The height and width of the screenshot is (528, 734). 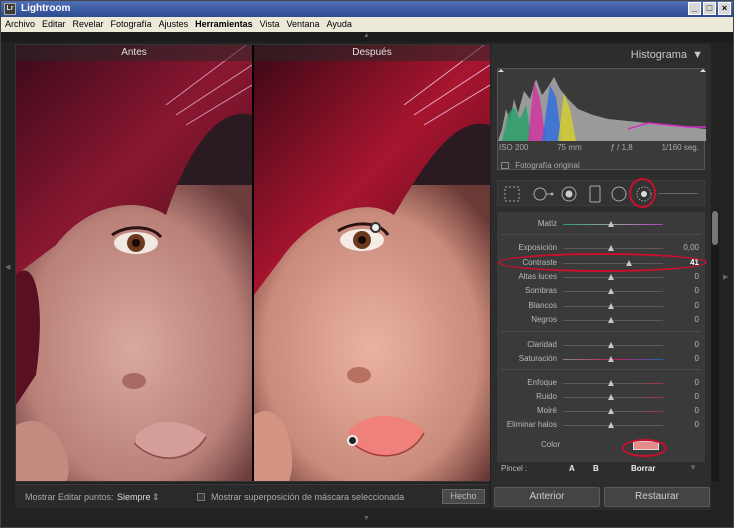 What do you see at coordinates (156, 497) in the screenshot?
I see `updown-arrows-icon: ⇕` at bounding box center [156, 497].